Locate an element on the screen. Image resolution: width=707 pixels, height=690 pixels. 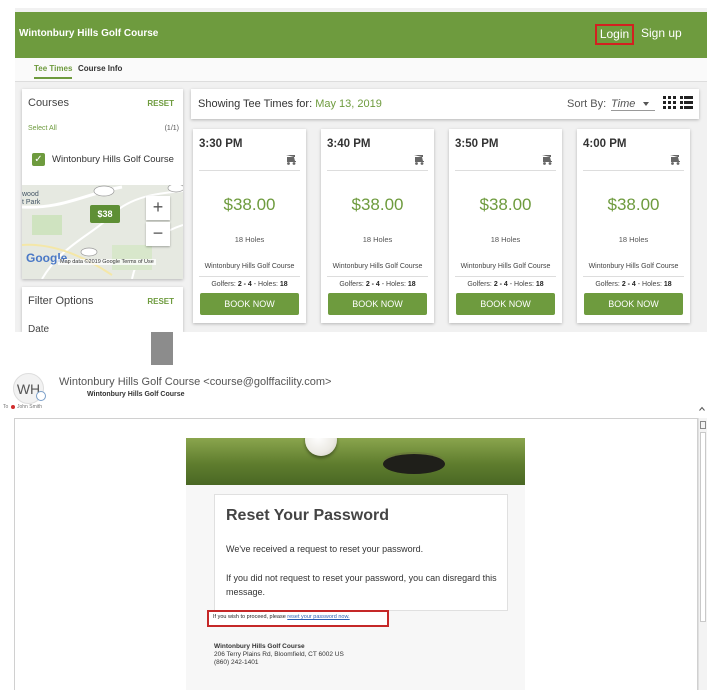
map-zoom-in-button: + is located at coordinates (158, 208).